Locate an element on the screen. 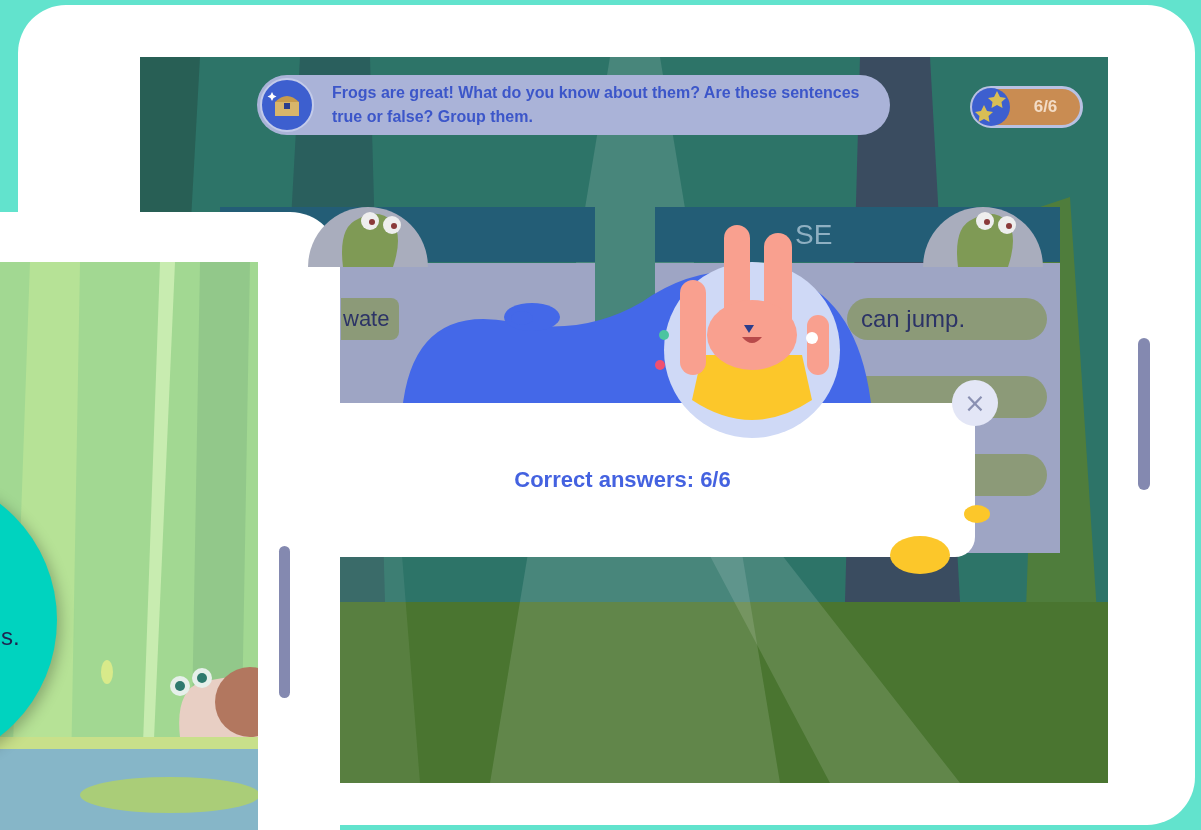 This screenshot has width=1201, height=830. answer-card: can jump. is located at coordinates (947, 319).